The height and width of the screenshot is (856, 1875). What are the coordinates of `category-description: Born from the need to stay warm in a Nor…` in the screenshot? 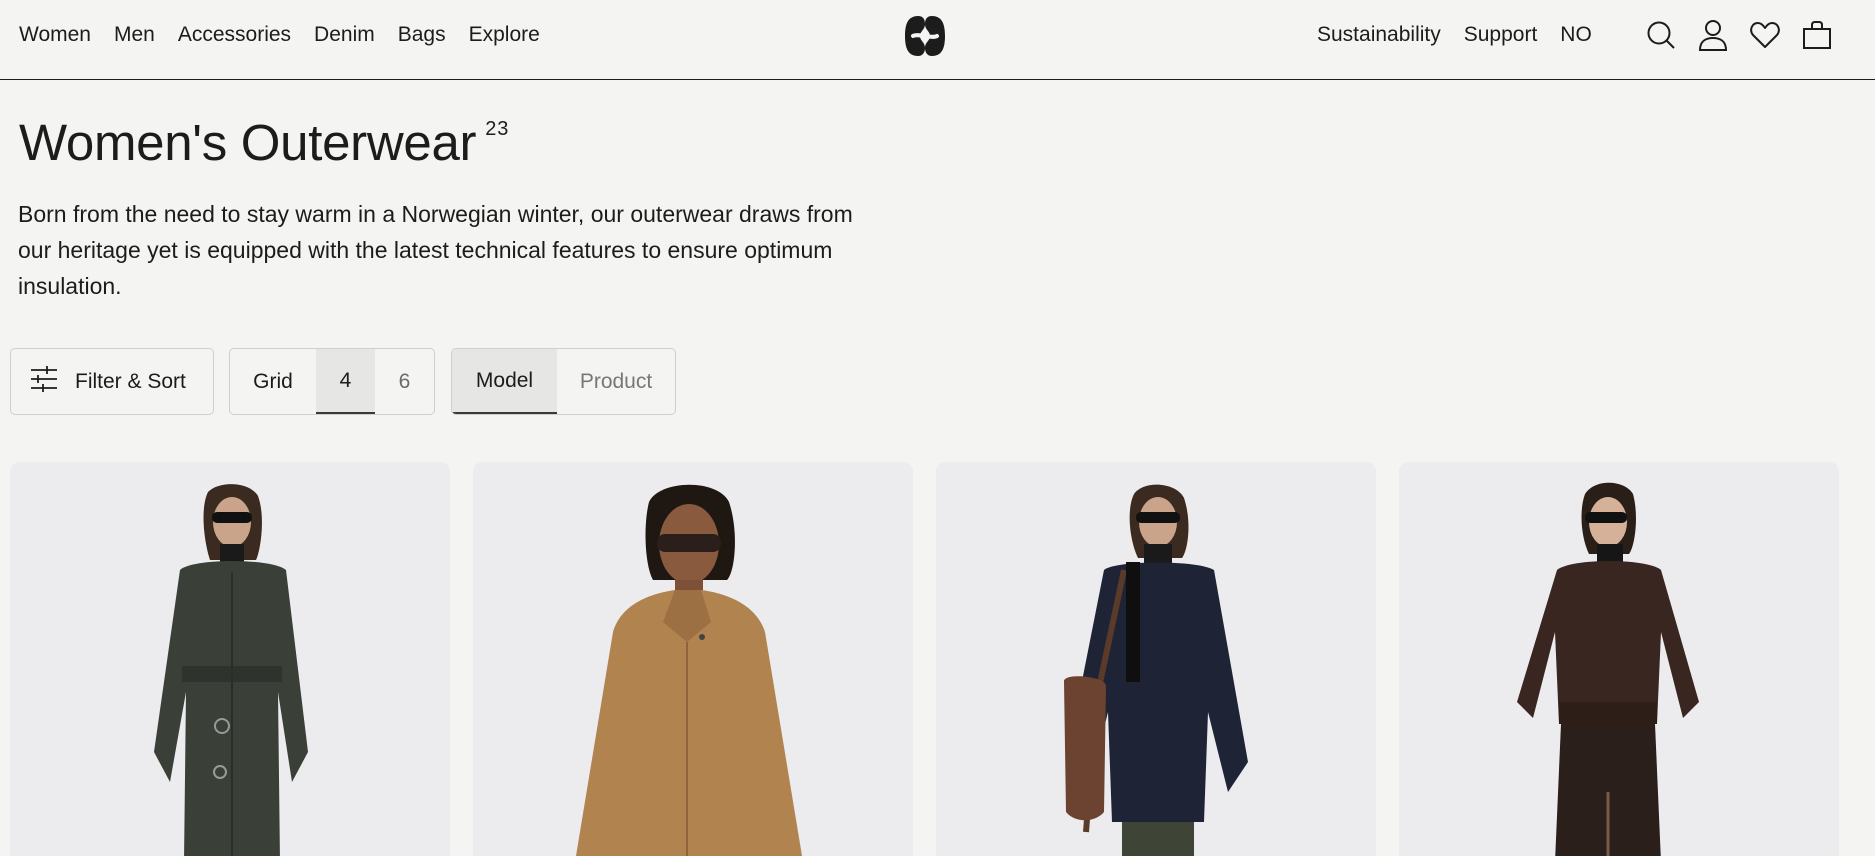 It's located at (435, 250).